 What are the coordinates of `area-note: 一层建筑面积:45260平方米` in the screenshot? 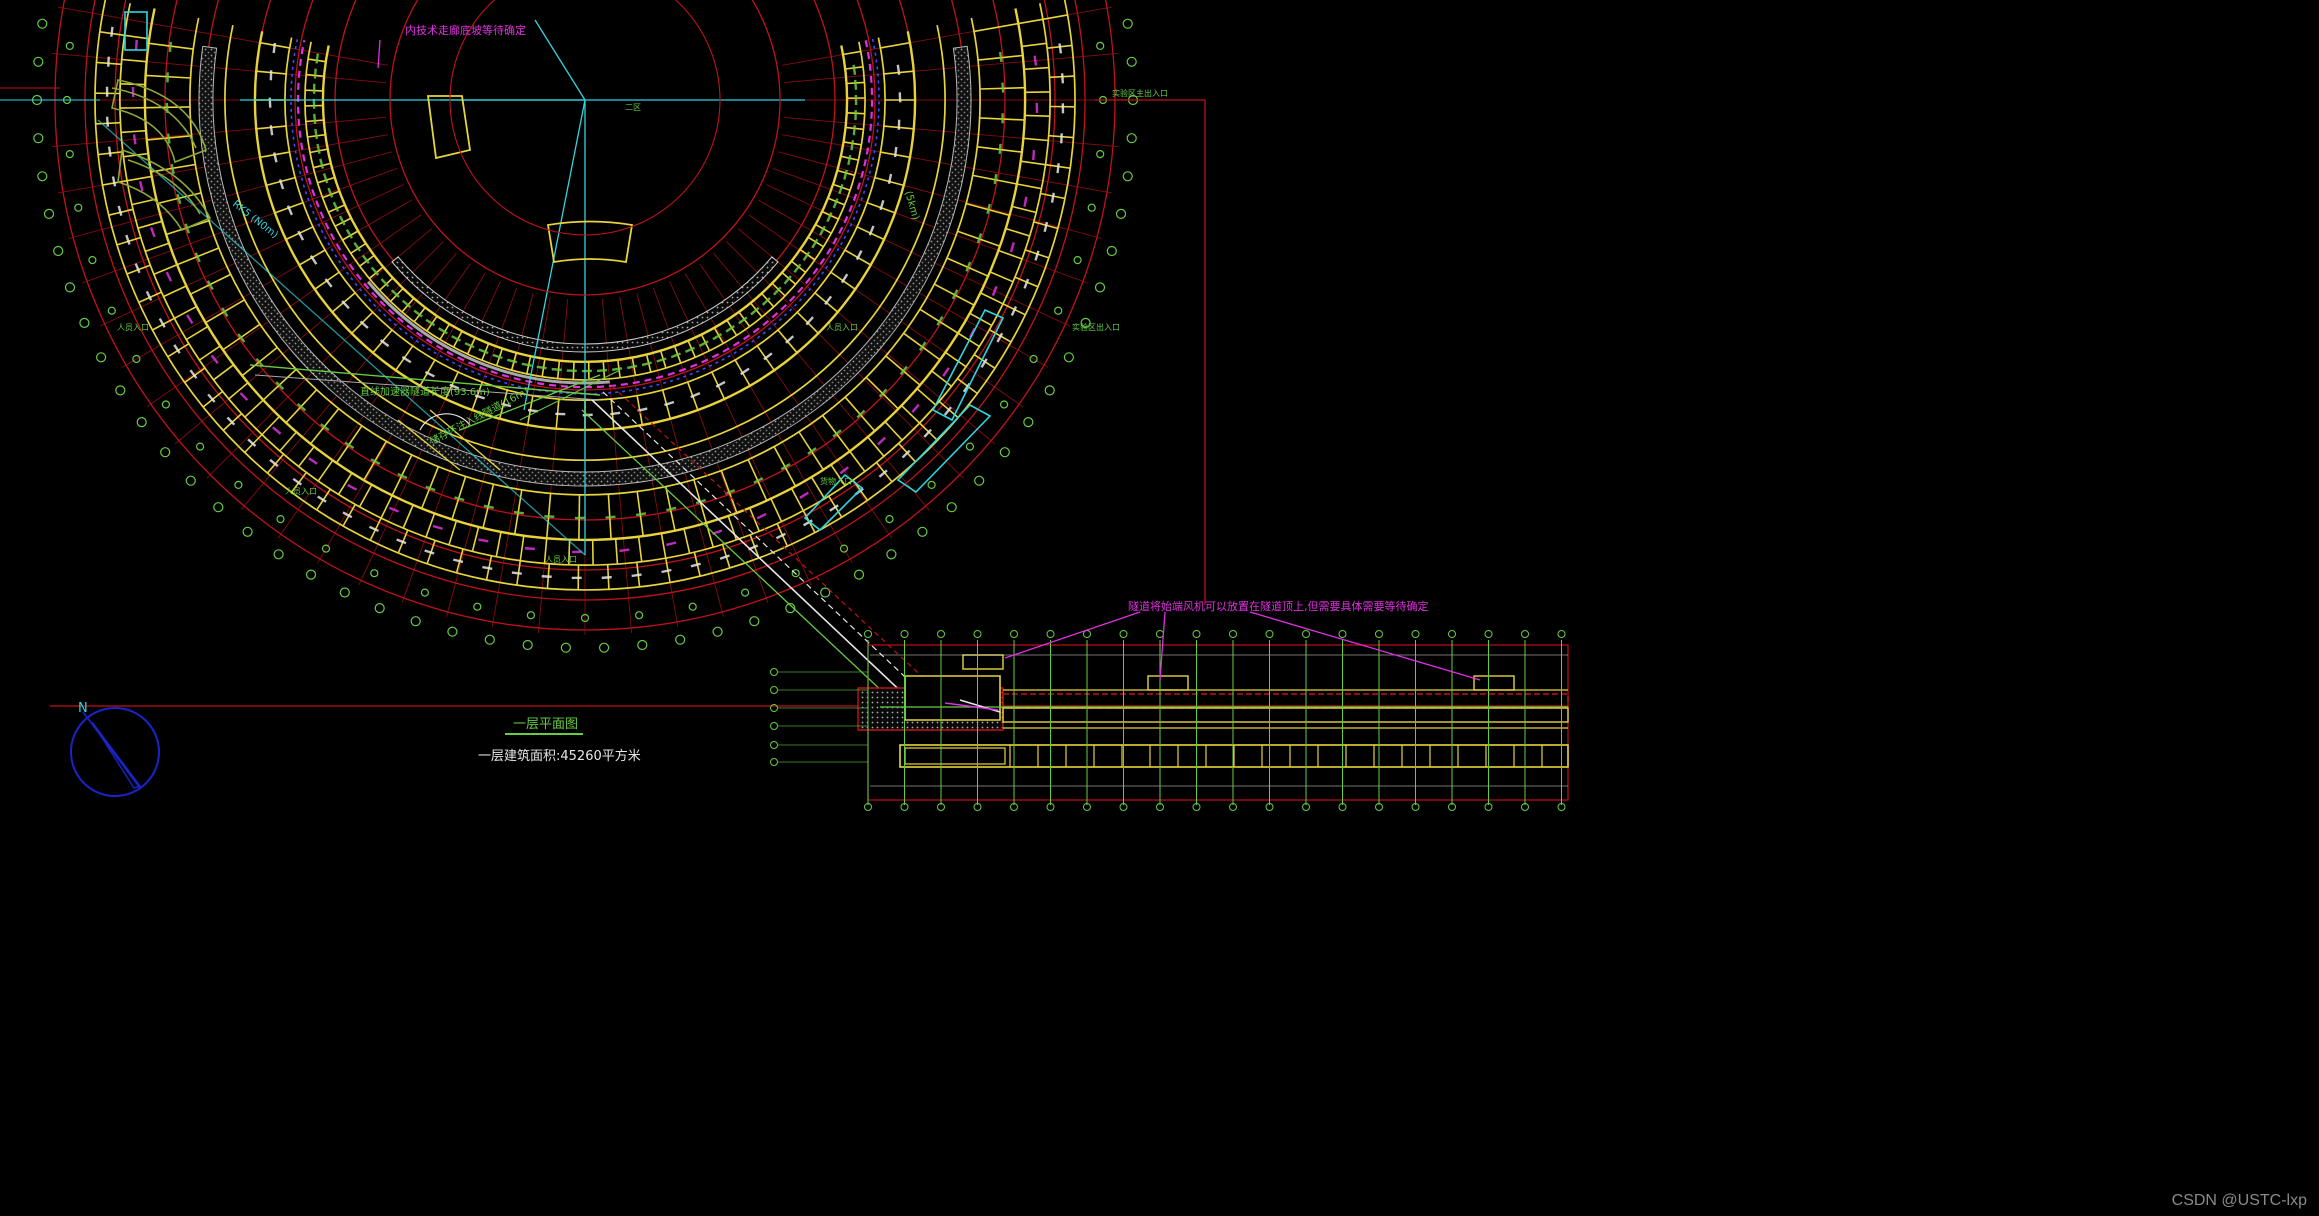 It's located at (559, 756).